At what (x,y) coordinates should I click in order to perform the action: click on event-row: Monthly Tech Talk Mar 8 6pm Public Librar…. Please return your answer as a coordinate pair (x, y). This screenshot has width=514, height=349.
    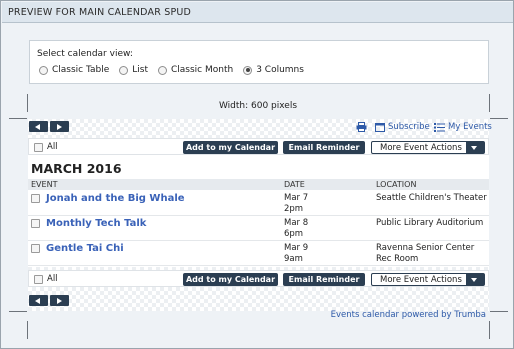
    Looking at the image, I should click on (258, 228).